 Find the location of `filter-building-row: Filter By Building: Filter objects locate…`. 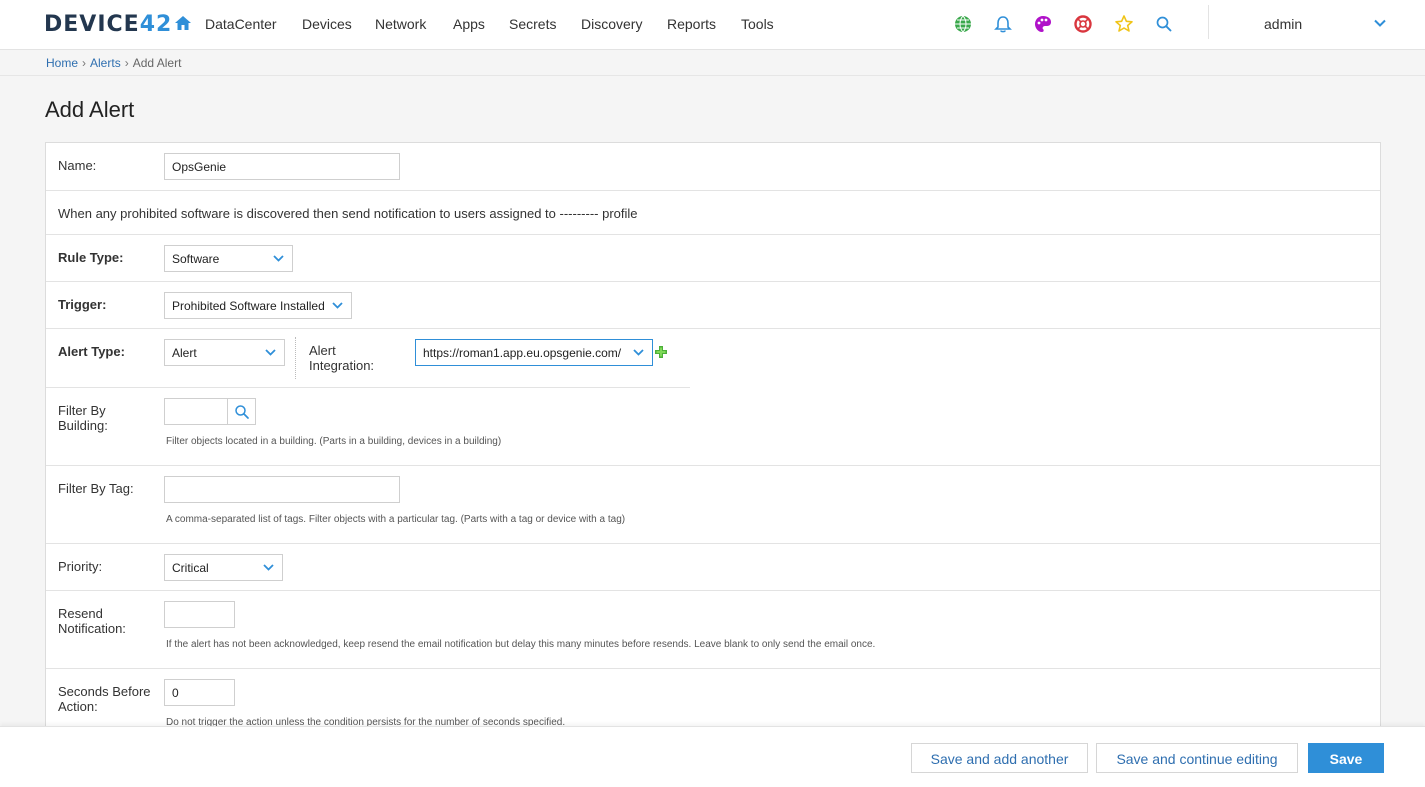

filter-building-row: Filter By Building: Filter objects locate… is located at coordinates (713, 427).